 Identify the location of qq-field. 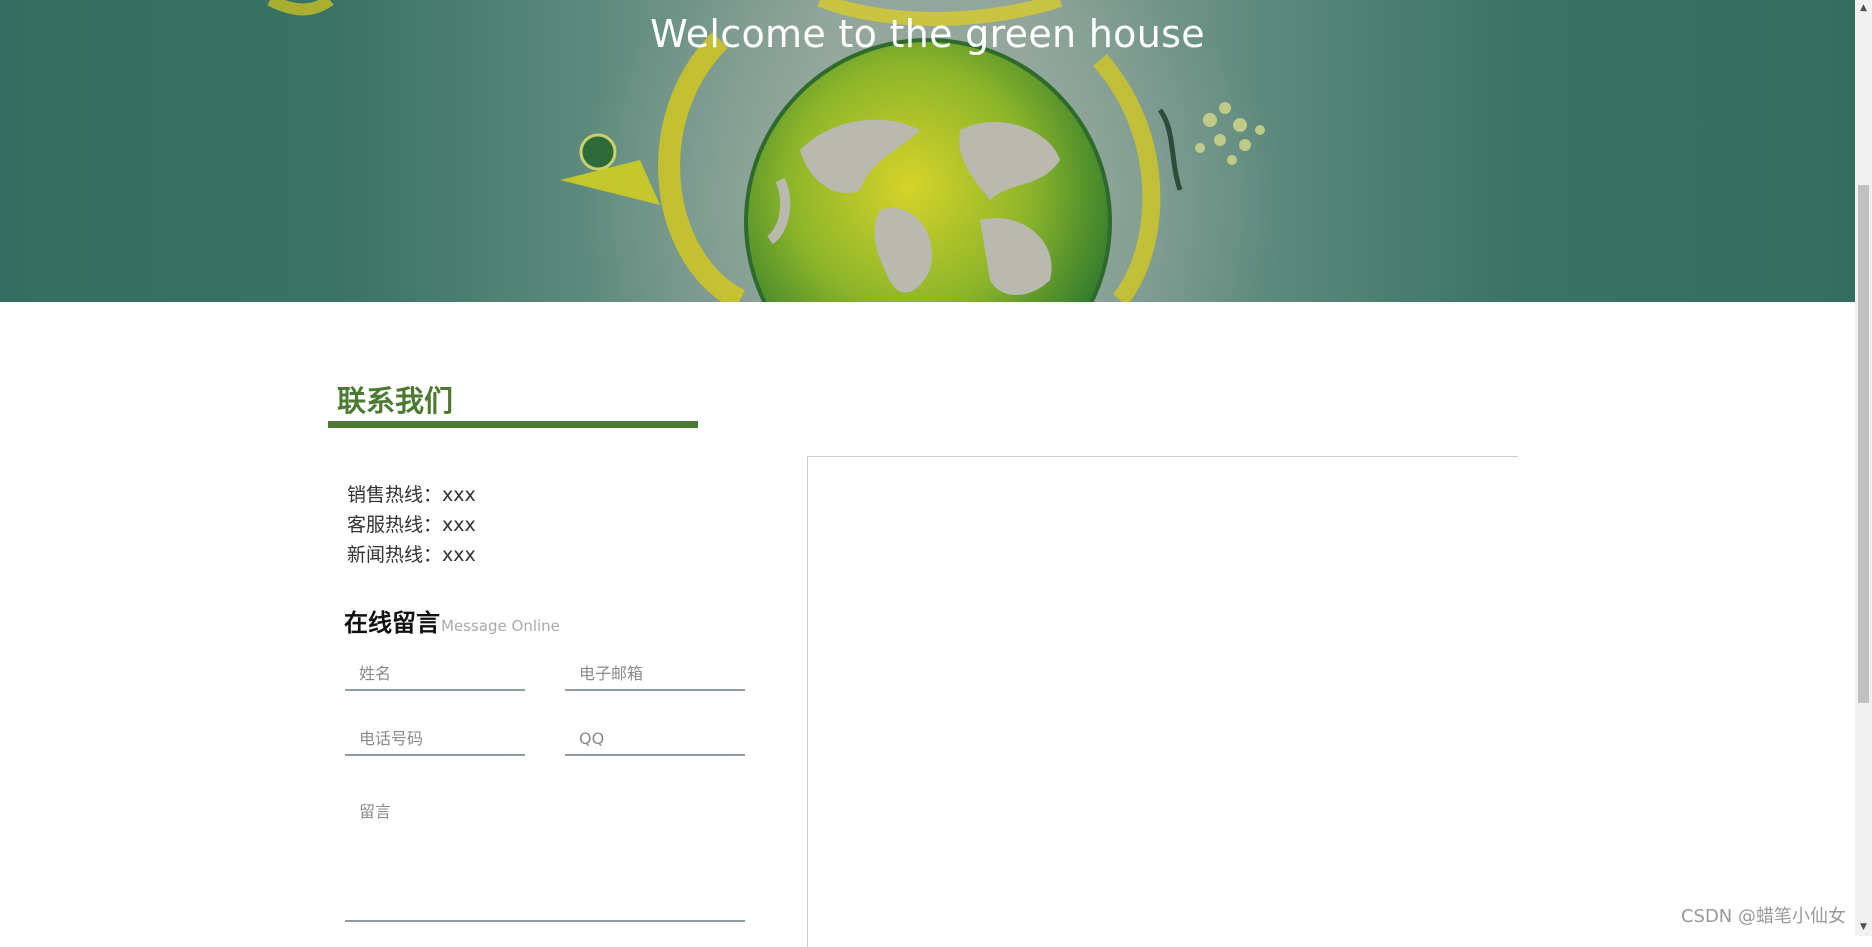
(655, 739).